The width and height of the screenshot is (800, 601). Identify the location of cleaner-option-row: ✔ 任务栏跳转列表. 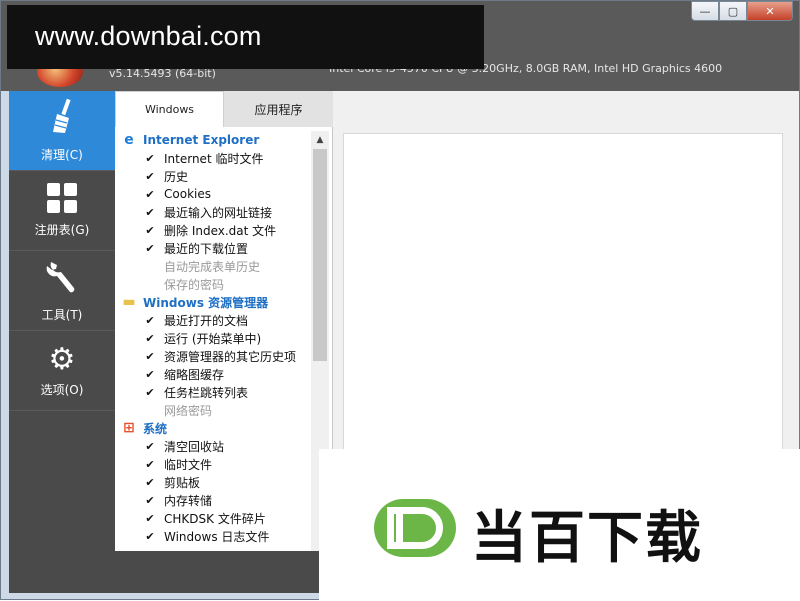
(215, 392).